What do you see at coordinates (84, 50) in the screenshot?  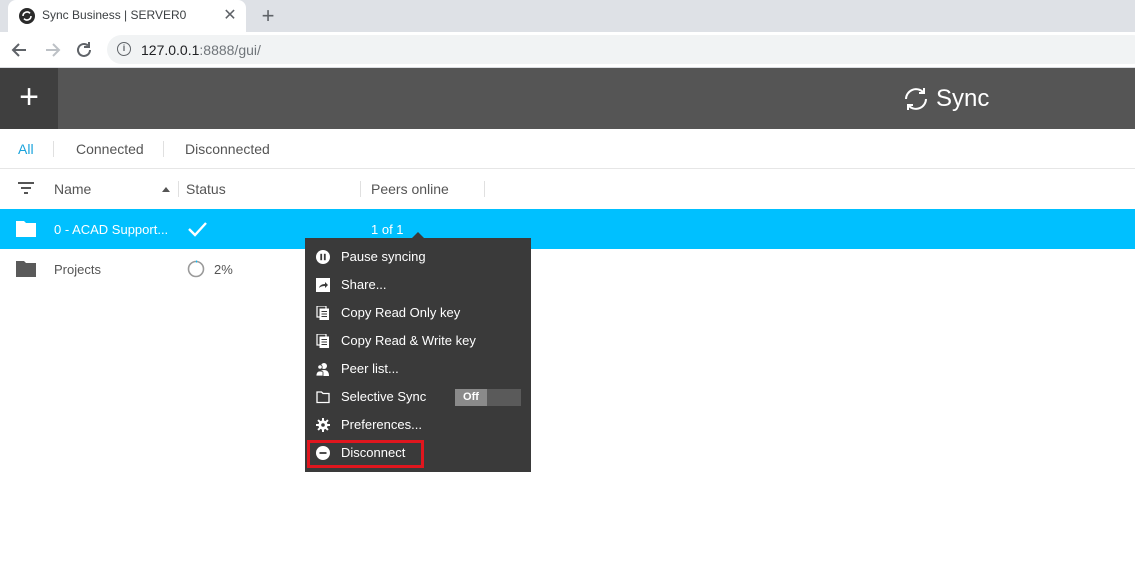 I see `reload-icon` at bounding box center [84, 50].